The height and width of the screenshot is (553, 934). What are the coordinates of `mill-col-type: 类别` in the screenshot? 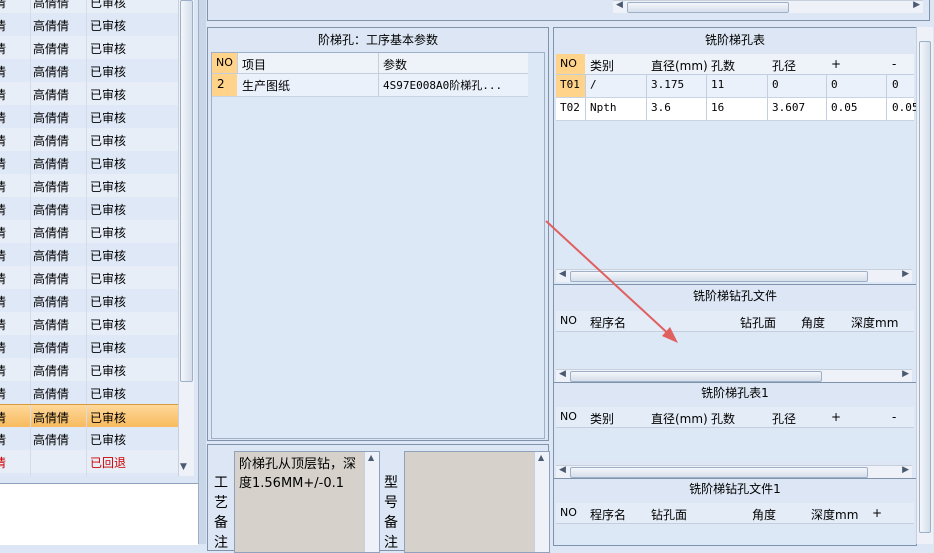 It's located at (602, 65).